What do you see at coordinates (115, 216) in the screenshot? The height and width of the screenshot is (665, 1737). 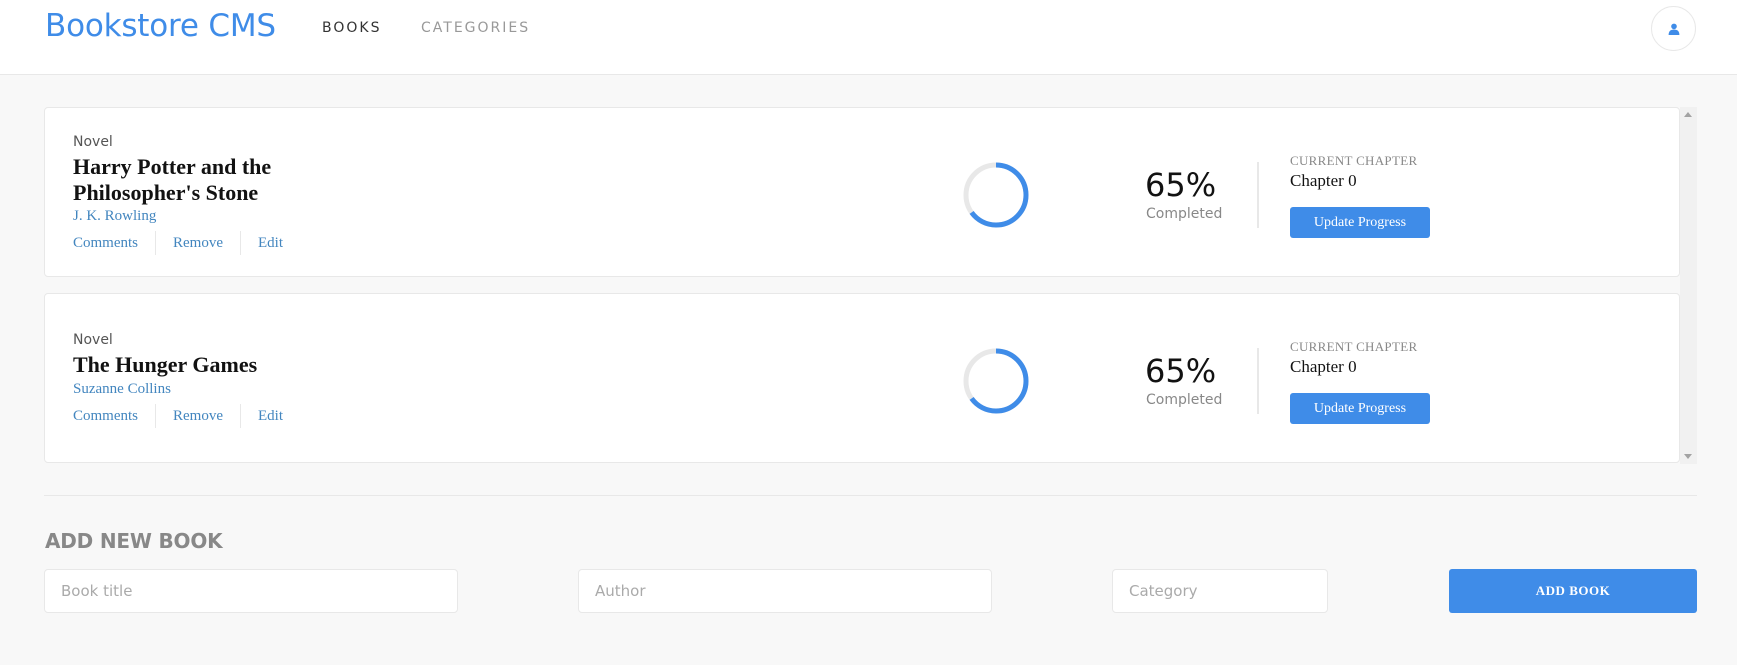 I see `book-author: J. K. Rowling` at bounding box center [115, 216].